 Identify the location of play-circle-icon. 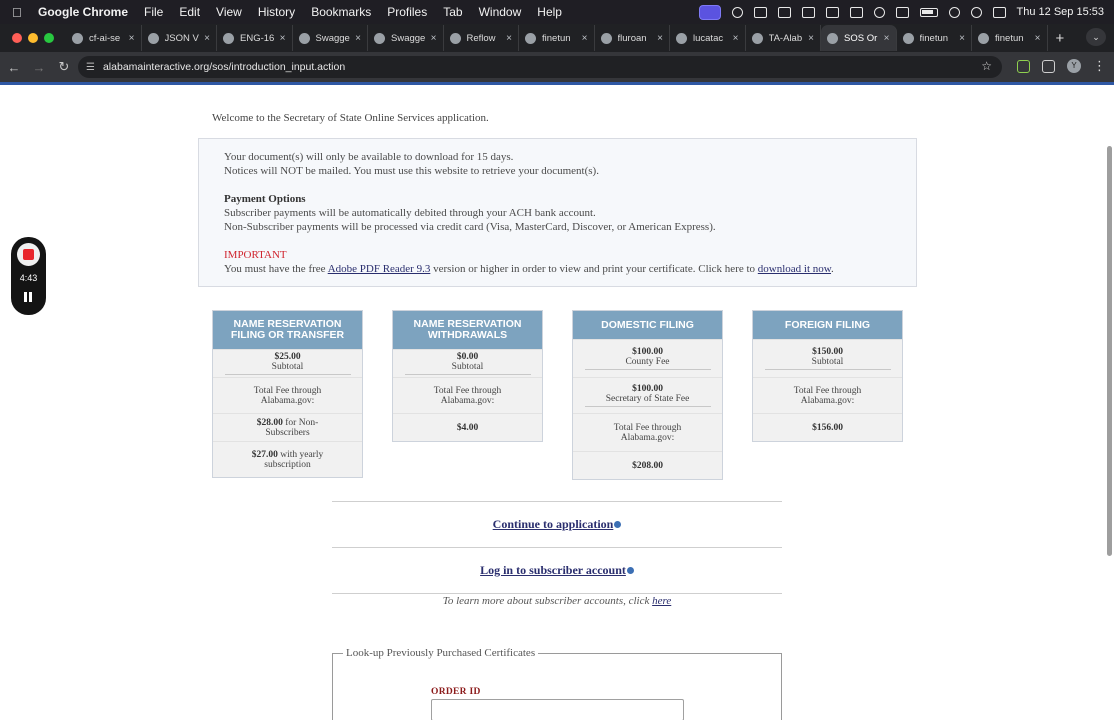
(879, 12).